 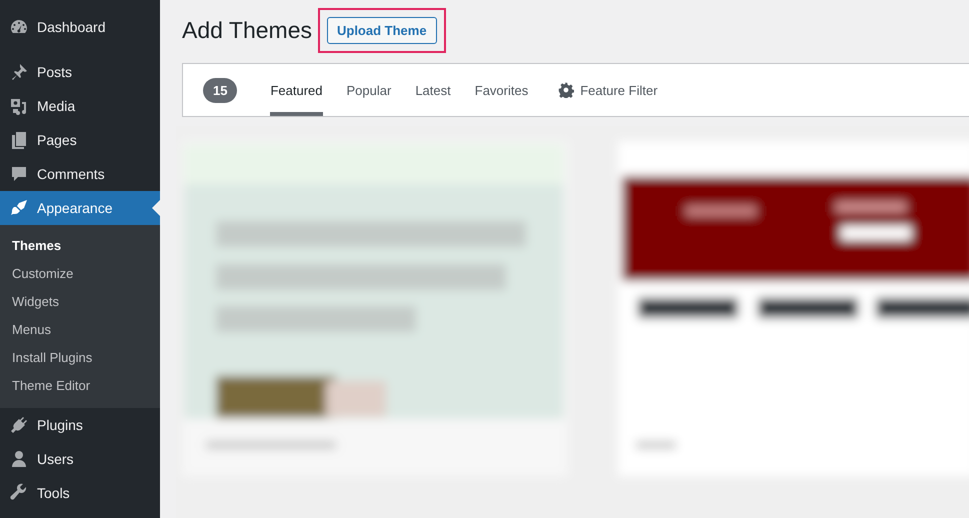 I want to click on plug-icon, so click(x=19, y=425).